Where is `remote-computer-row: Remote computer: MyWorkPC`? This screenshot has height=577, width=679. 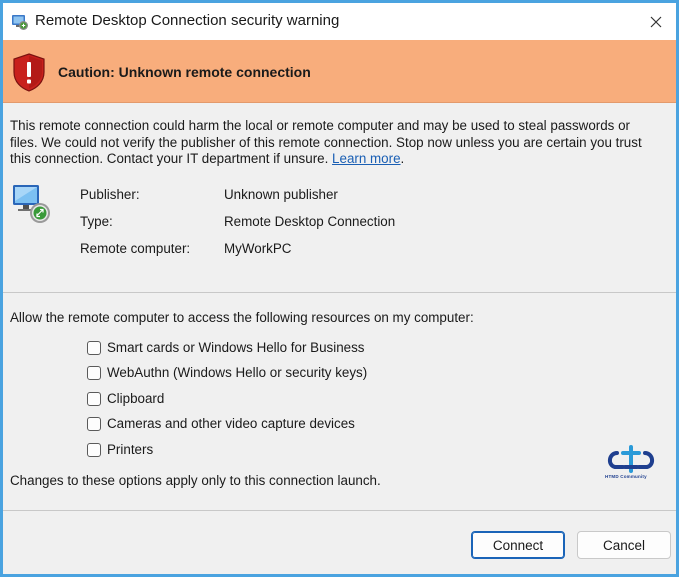 remote-computer-row: Remote computer: MyWorkPC is located at coordinates (185, 248).